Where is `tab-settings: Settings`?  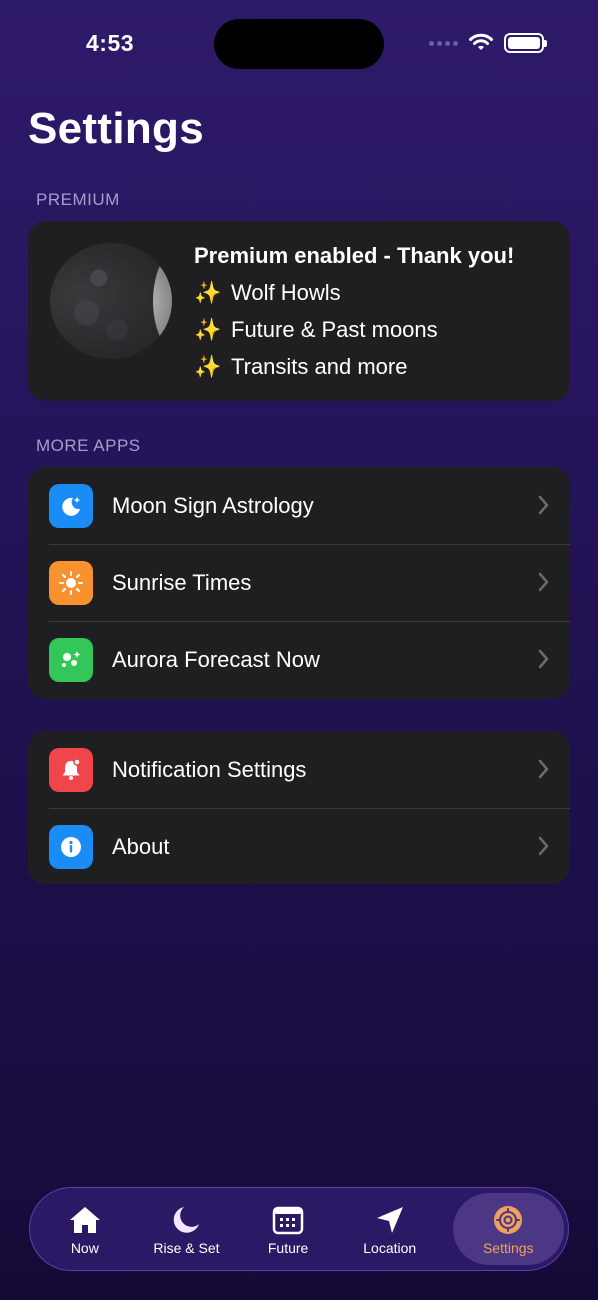
tab-settings: Settings is located at coordinates (508, 1229).